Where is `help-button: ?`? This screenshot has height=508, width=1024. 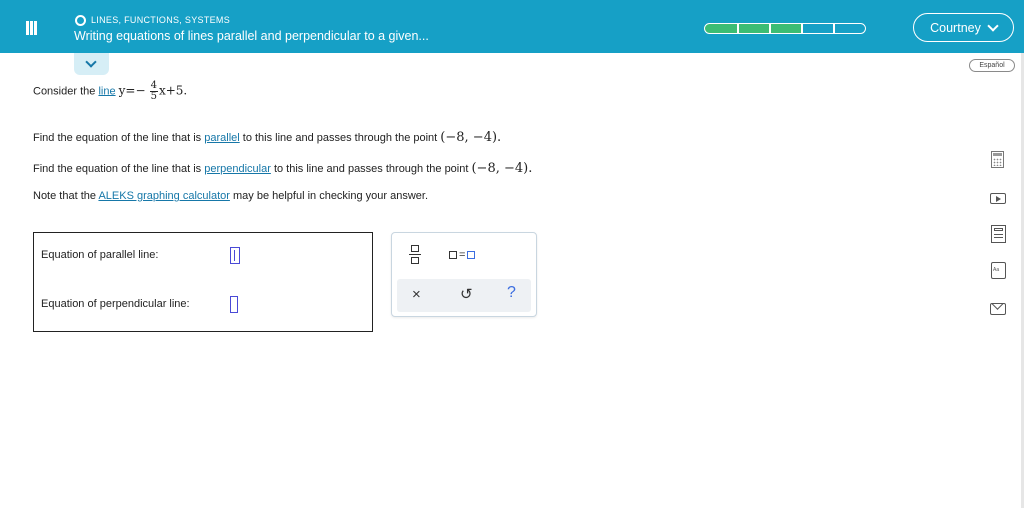 help-button: ? is located at coordinates (511, 293).